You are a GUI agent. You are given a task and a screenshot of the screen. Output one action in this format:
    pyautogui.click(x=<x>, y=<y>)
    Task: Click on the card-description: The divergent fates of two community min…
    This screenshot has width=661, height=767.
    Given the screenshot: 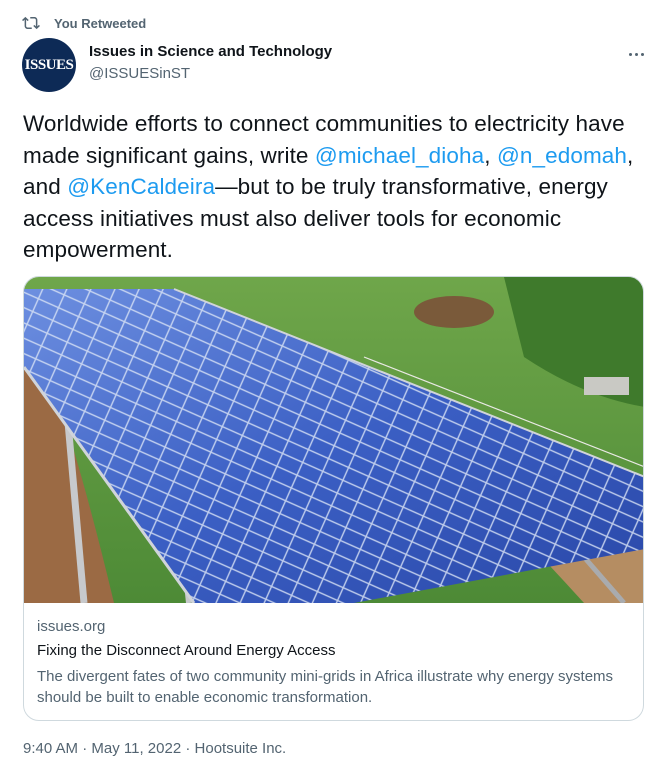 What is the action you would take?
    pyautogui.click(x=325, y=687)
    